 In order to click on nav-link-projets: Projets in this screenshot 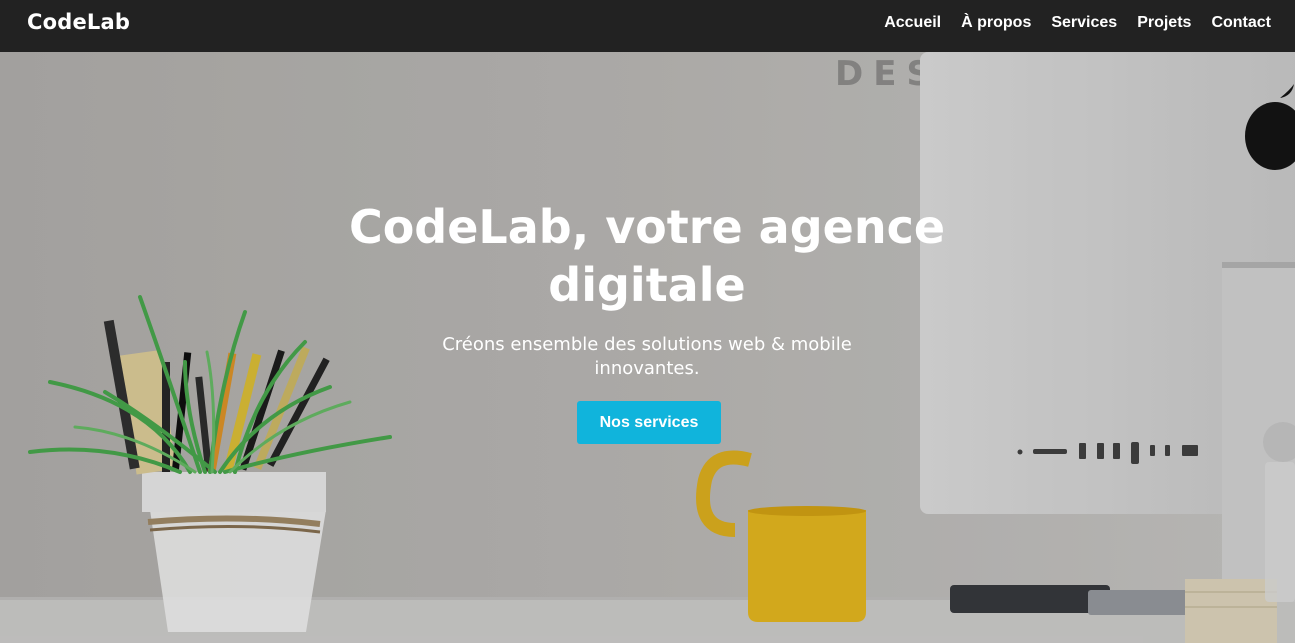, I will do `click(1164, 23)`.